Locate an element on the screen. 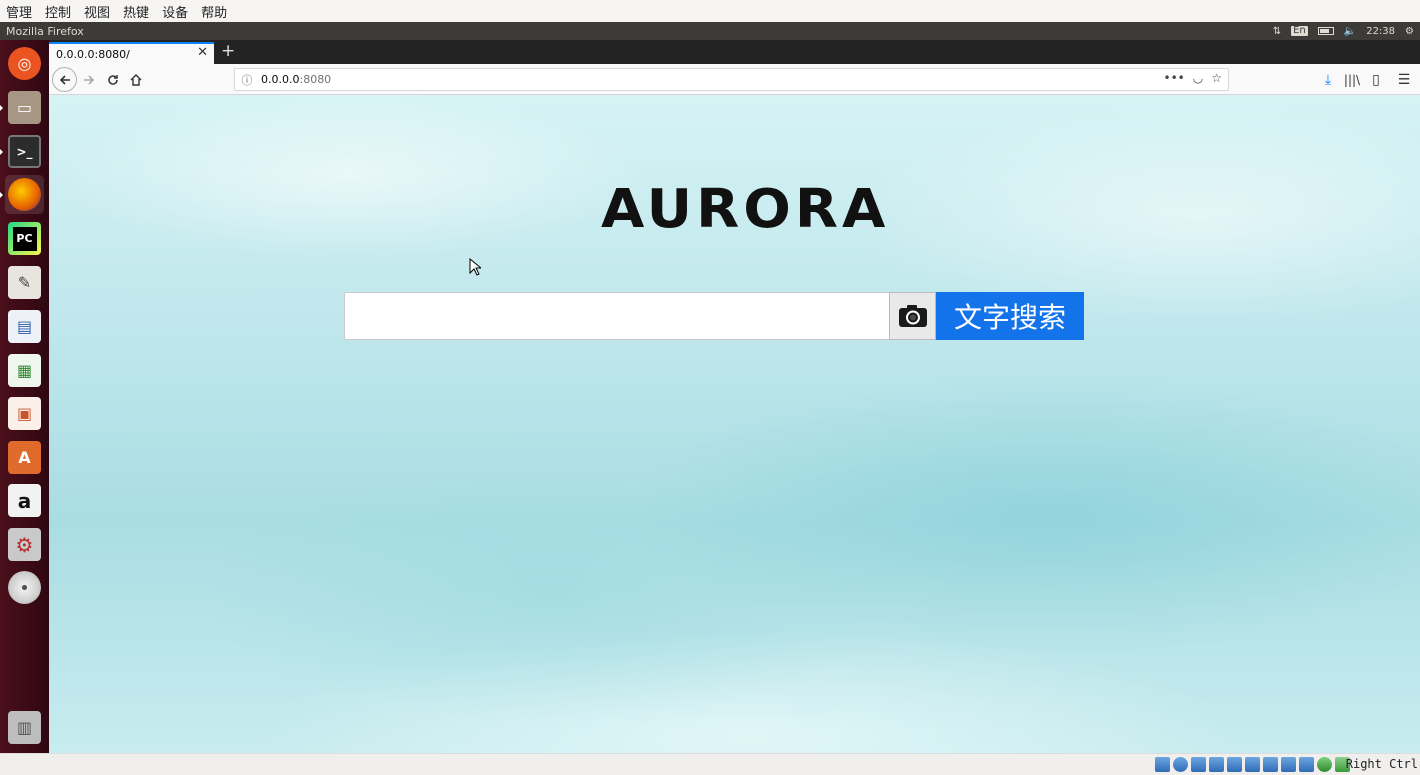 The height and width of the screenshot is (775, 1420). reload-icon is located at coordinates (113, 80).